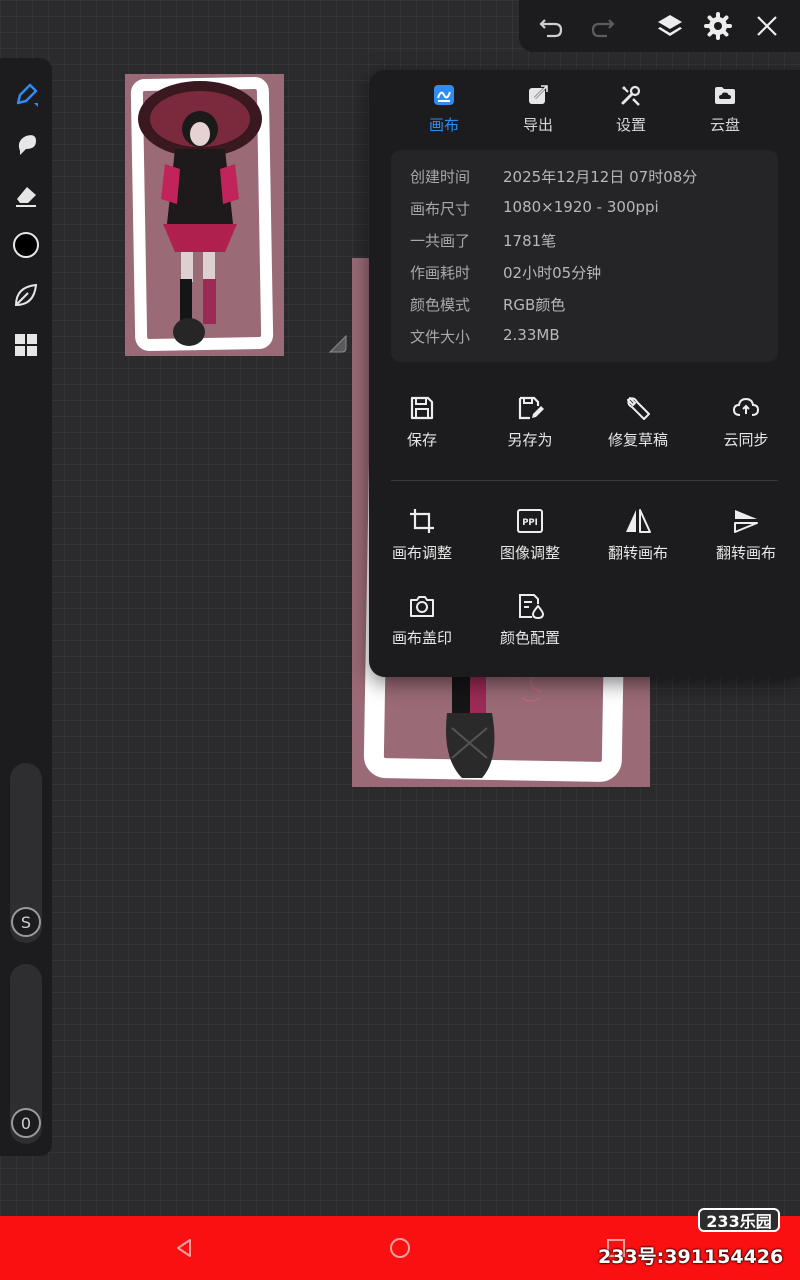 The image size is (800, 1280). Describe the element at coordinates (26, 607) in the screenshot. I see `tool-rail: S 0` at that location.